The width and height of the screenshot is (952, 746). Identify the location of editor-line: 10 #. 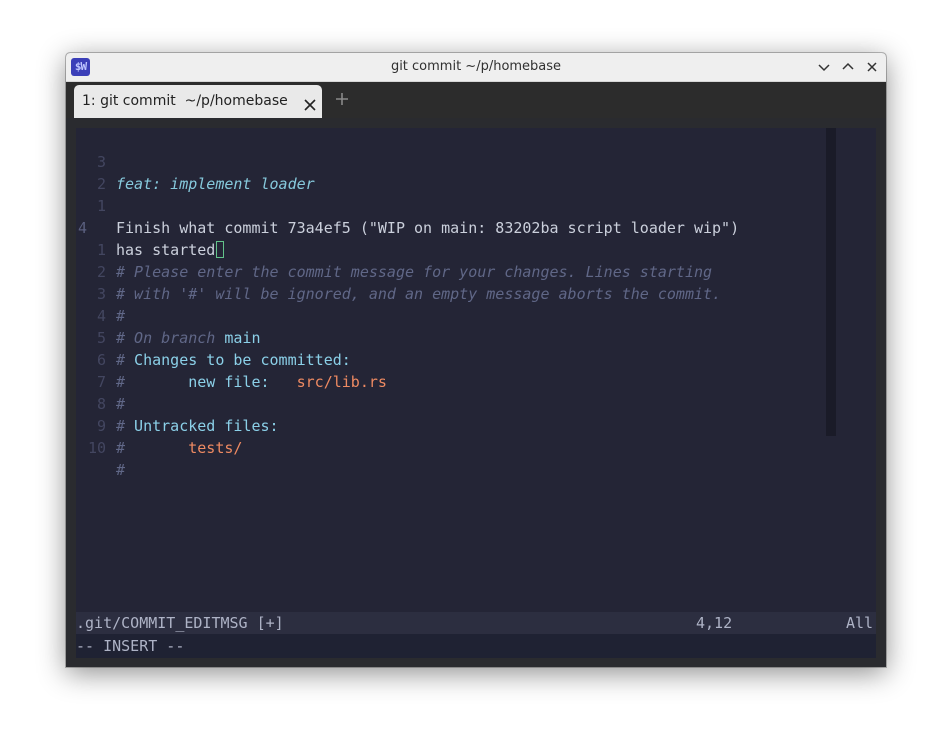
(112, 447).